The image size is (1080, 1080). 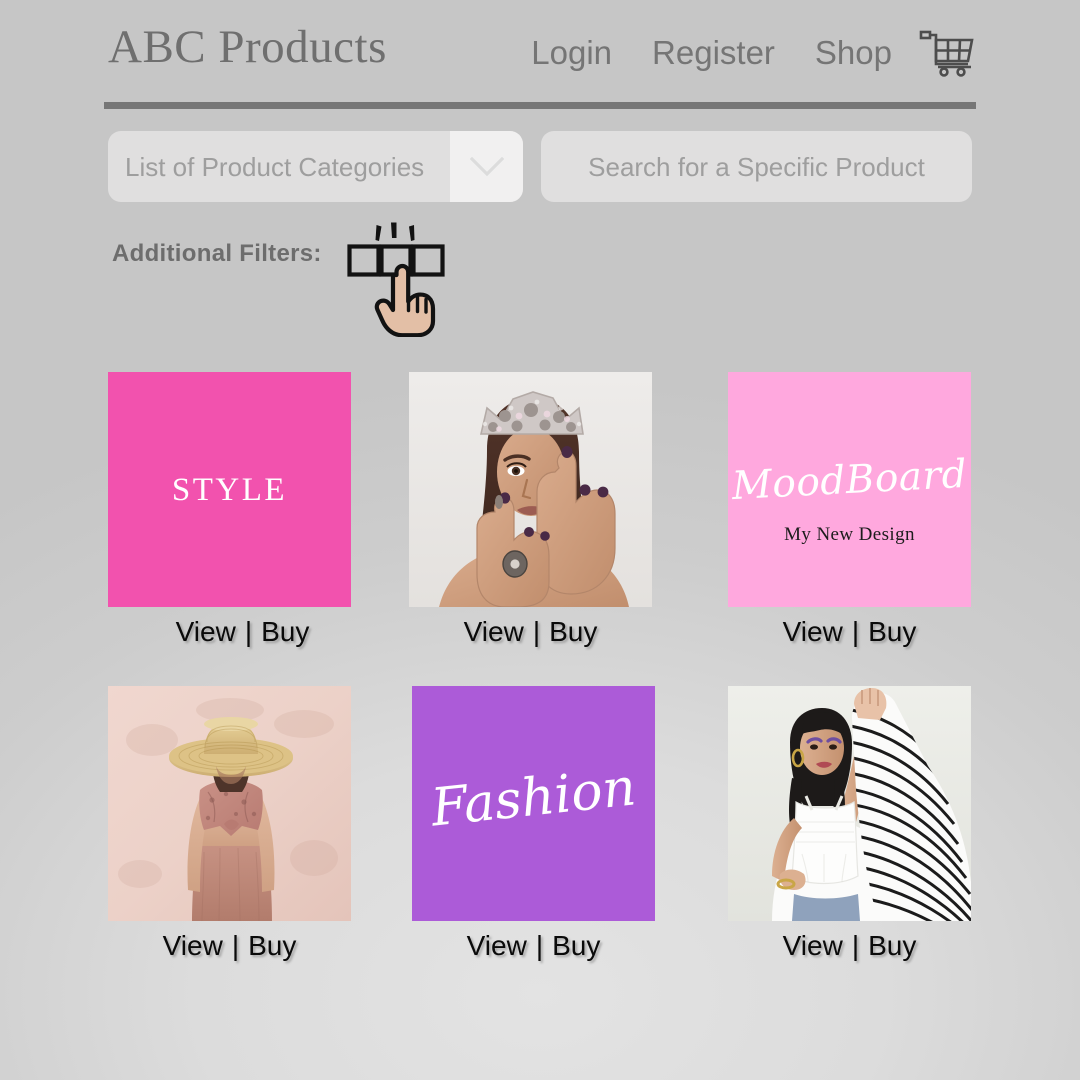 I want to click on header-divider, so click(x=540, y=105).